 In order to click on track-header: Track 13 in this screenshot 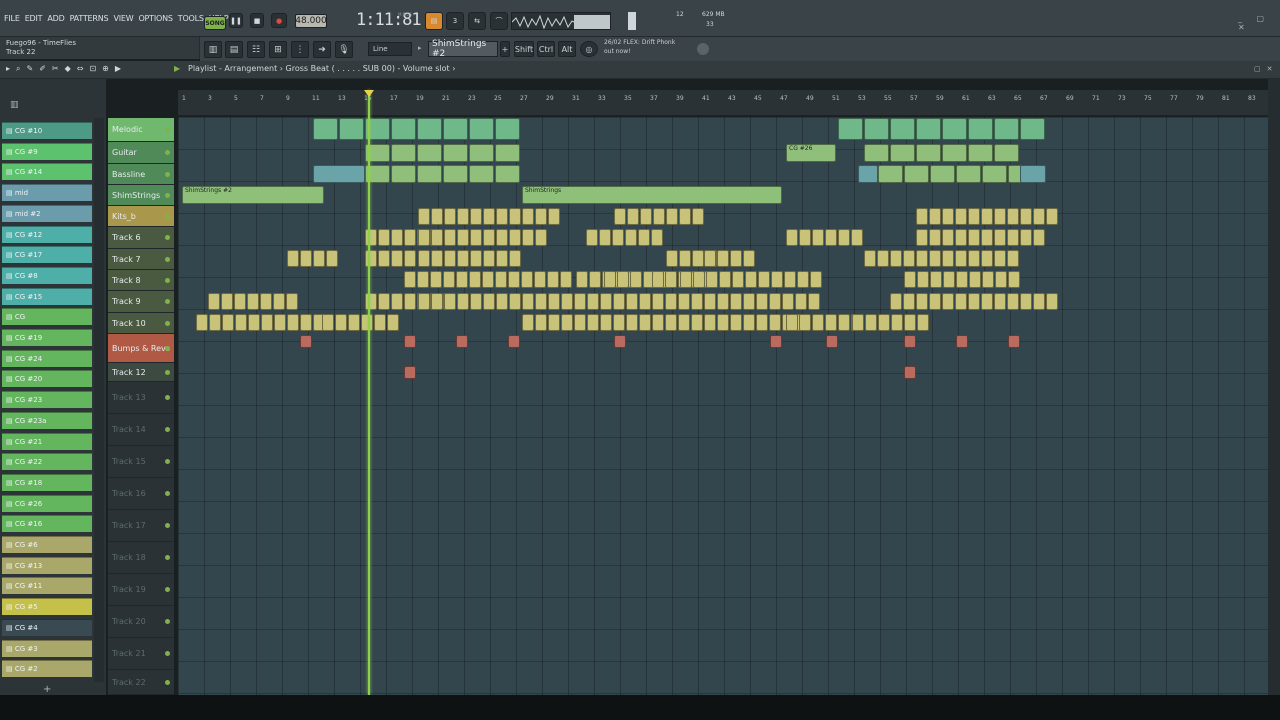, I will do `click(141, 398)`.